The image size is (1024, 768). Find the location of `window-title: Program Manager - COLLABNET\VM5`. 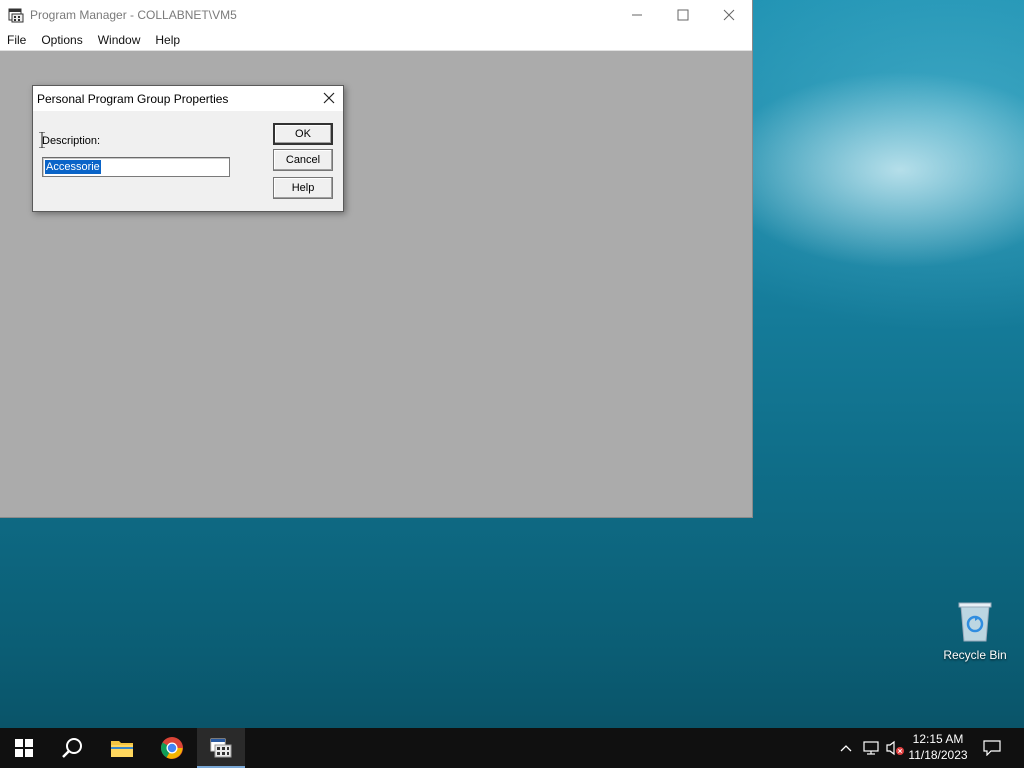

window-title: Program Manager - COLLABNET\VM5 is located at coordinates (133, 15).